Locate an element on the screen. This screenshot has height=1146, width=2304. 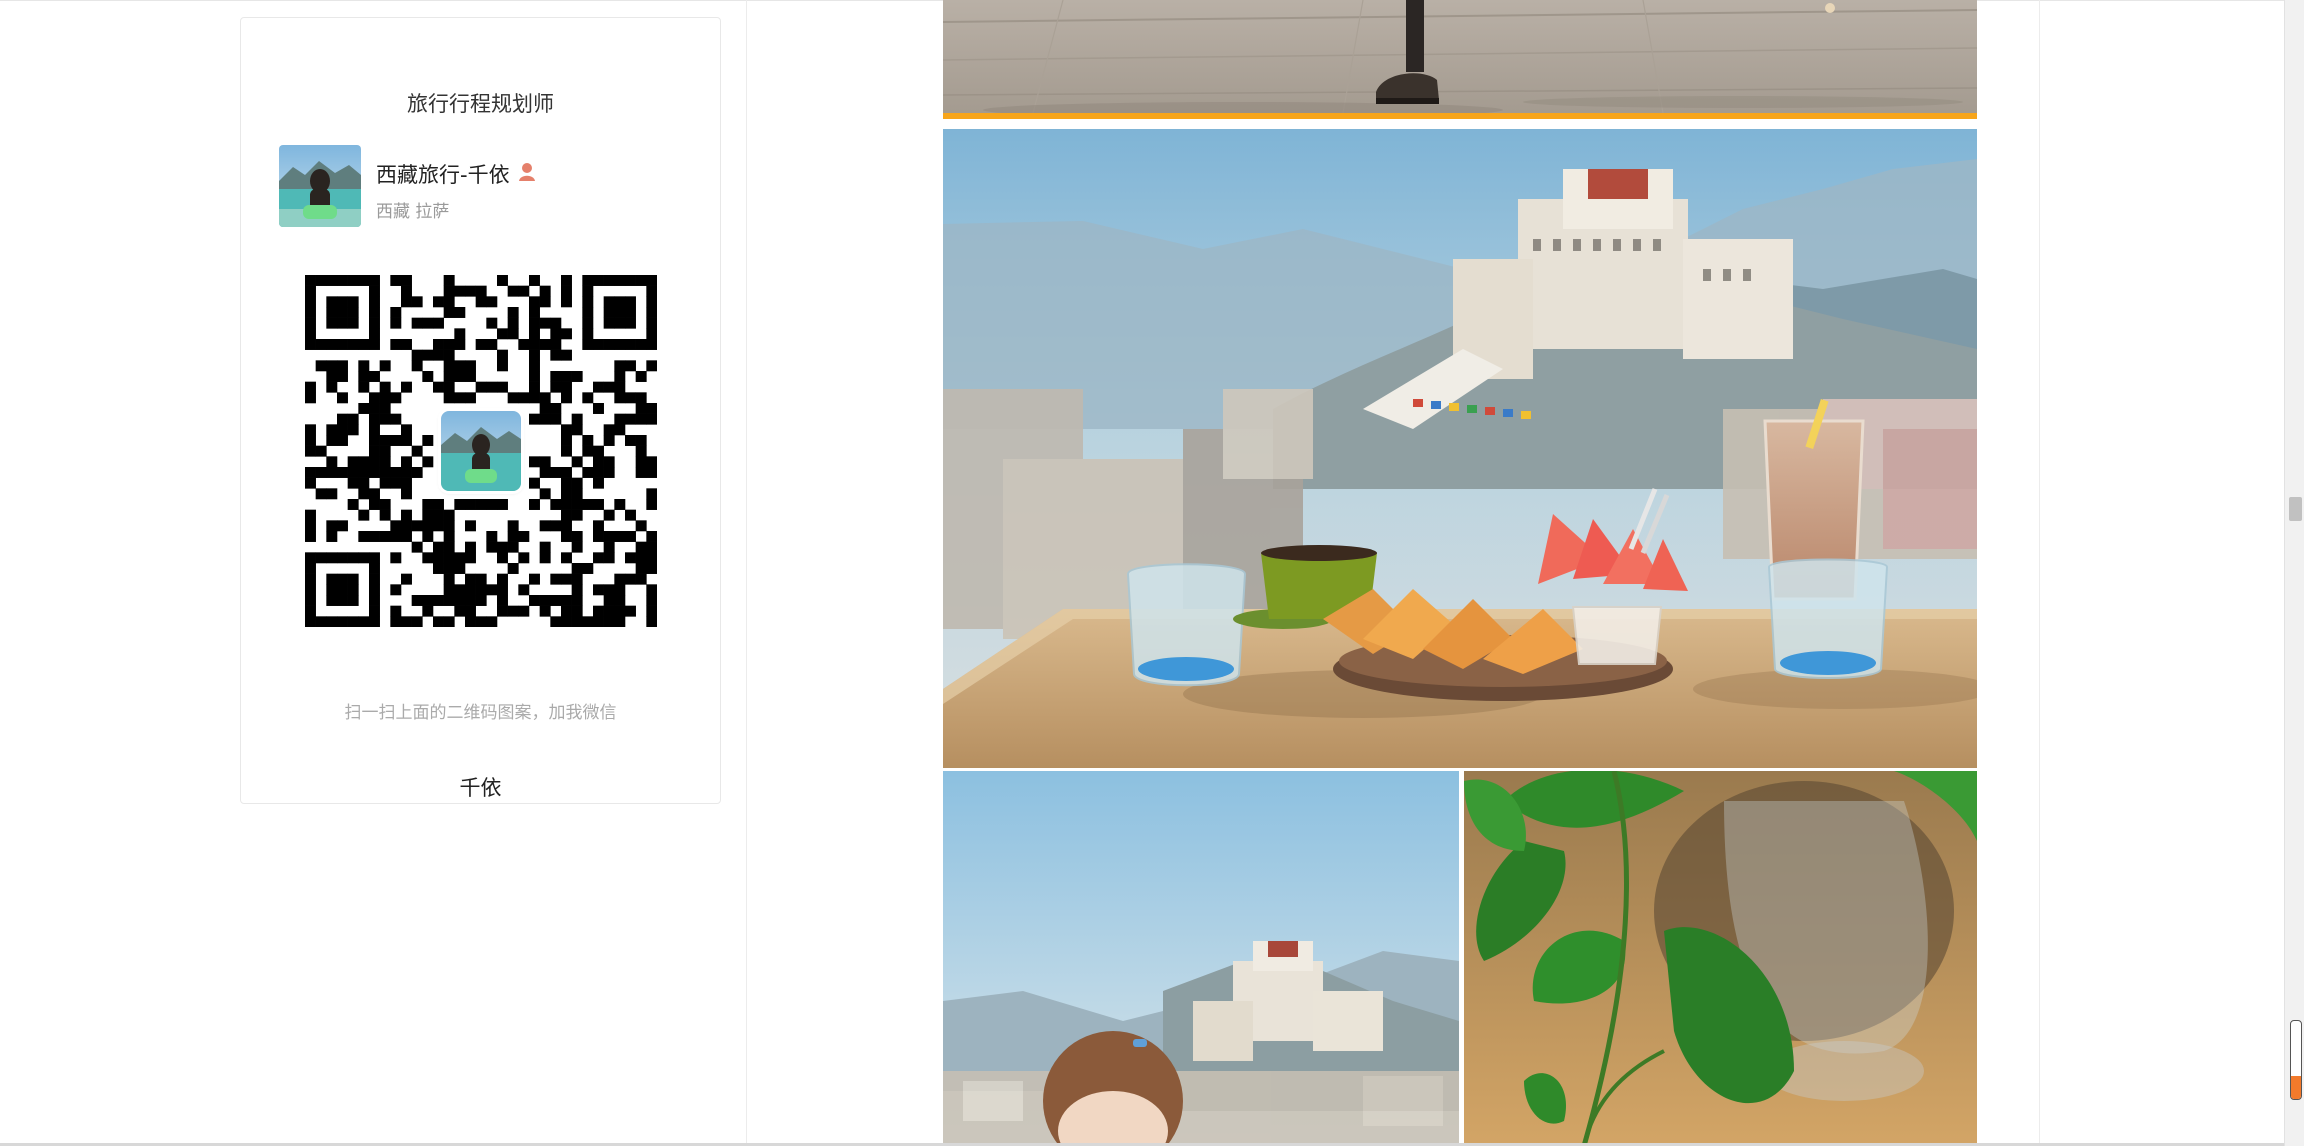
scroll-position-fill is located at coordinates (2296, 1087).